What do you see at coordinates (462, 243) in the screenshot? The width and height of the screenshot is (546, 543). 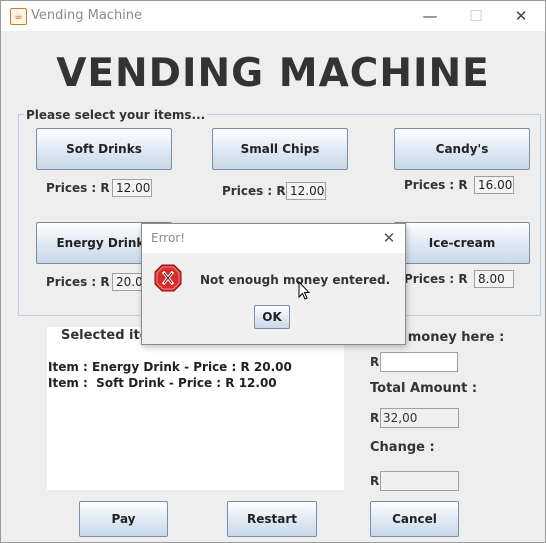 I see `ice-cream-button: Ice-cream` at bounding box center [462, 243].